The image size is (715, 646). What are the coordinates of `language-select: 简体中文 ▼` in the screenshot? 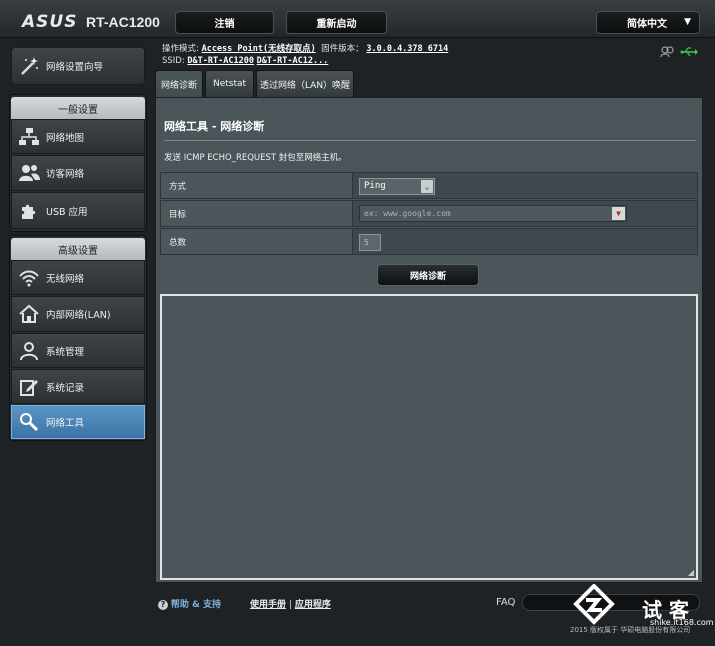 It's located at (648, 22).